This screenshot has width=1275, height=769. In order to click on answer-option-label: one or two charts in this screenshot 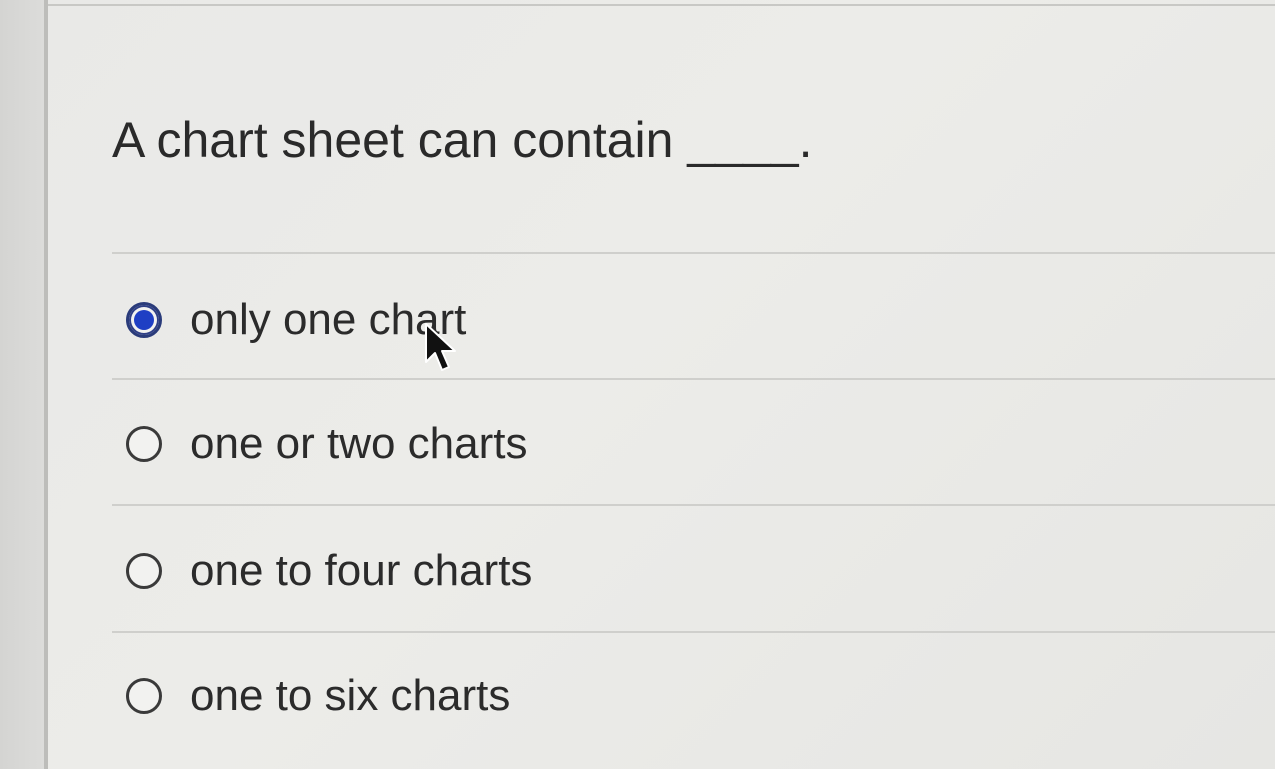, I will do `click(359, 443)`.